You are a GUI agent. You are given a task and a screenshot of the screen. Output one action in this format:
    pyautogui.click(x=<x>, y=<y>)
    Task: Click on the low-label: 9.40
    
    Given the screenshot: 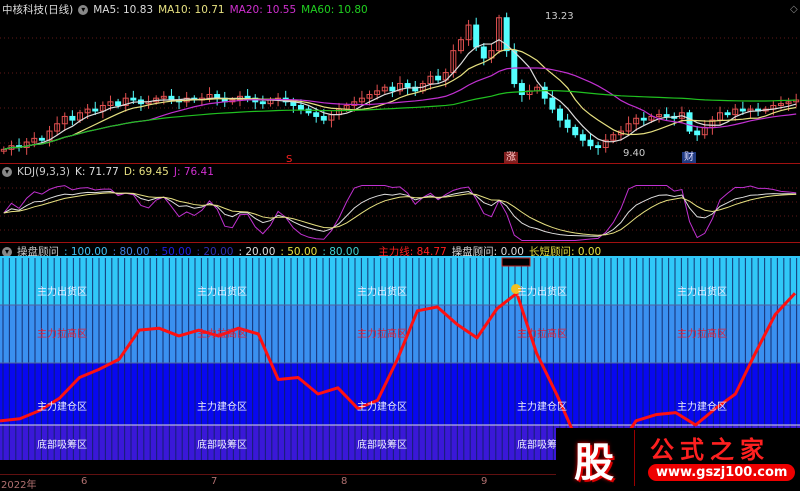 What is the action you would take?
    pyautogui.click(x=634, y=153)
    